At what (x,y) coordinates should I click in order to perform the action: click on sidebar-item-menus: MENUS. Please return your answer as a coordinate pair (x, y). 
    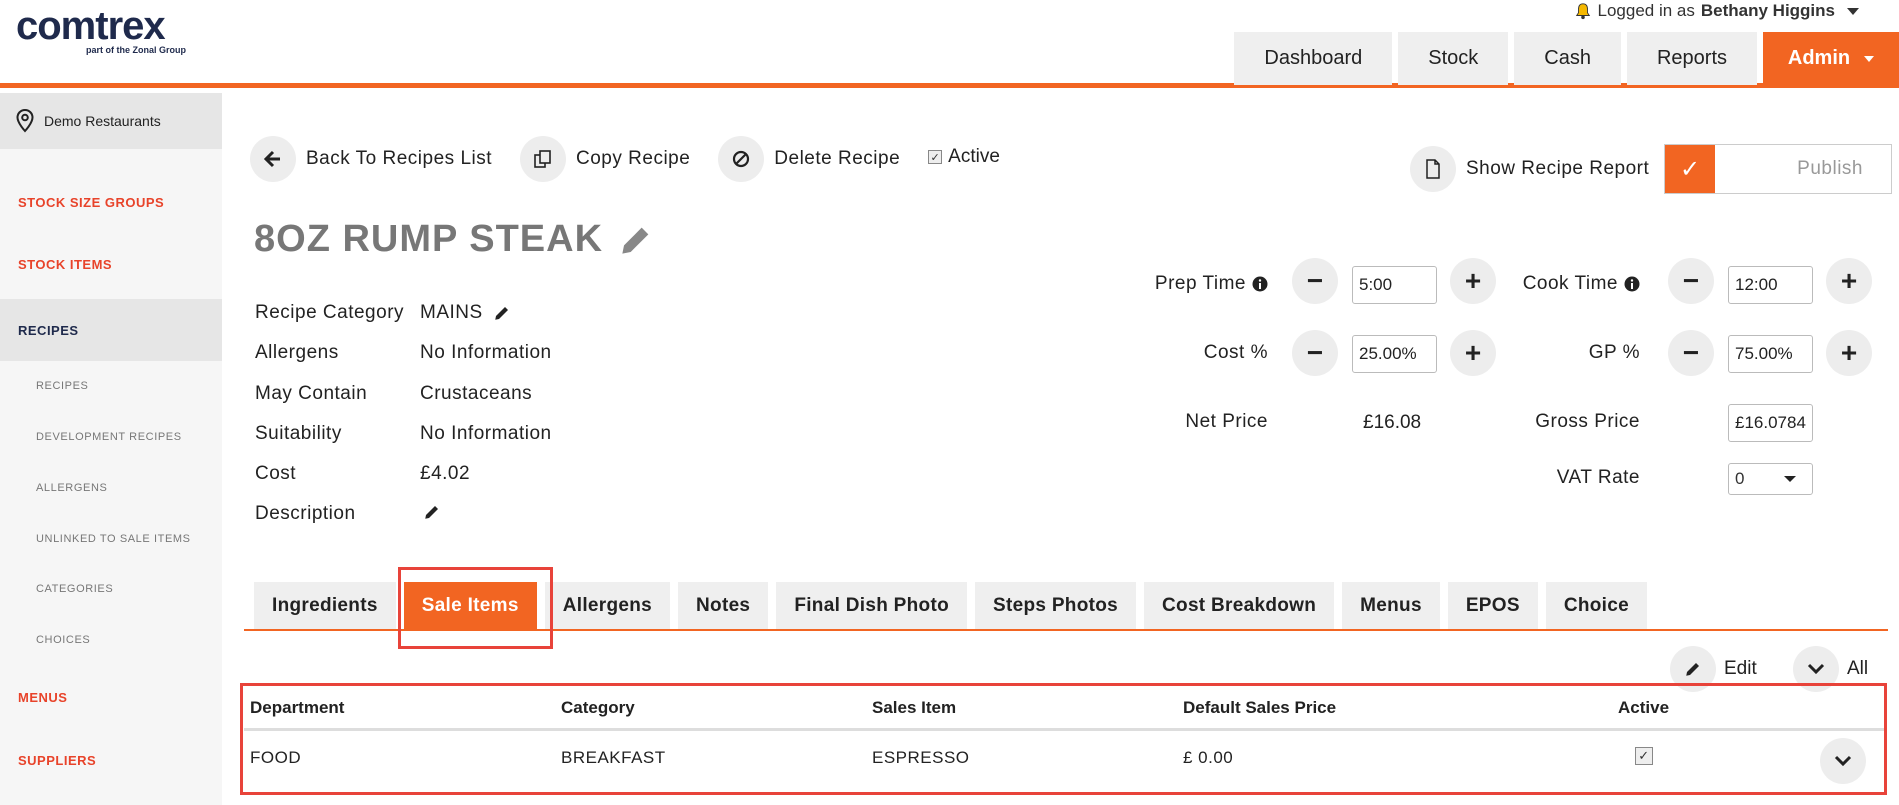
    Looking at the image, I should click on (111, 697).